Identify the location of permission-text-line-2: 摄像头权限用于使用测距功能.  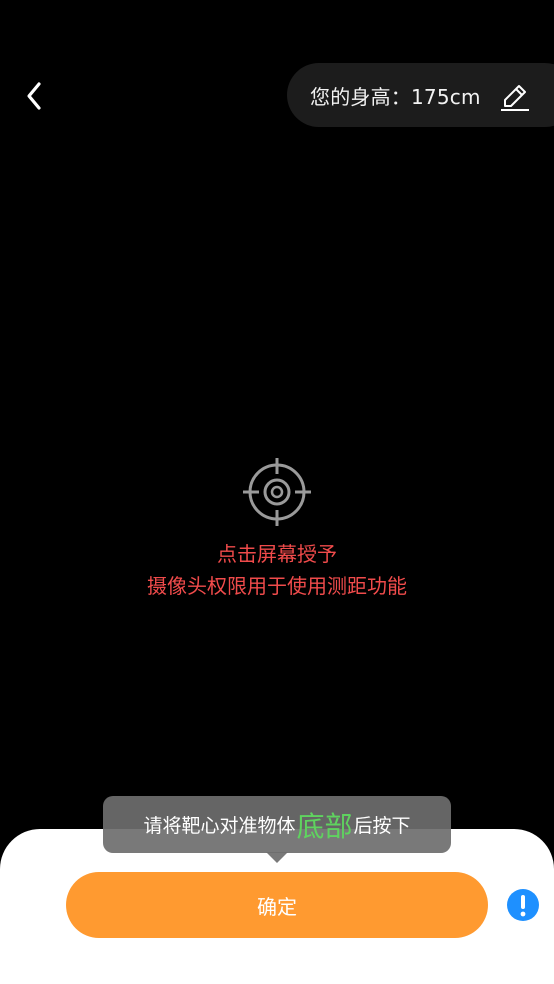
(277, 586).